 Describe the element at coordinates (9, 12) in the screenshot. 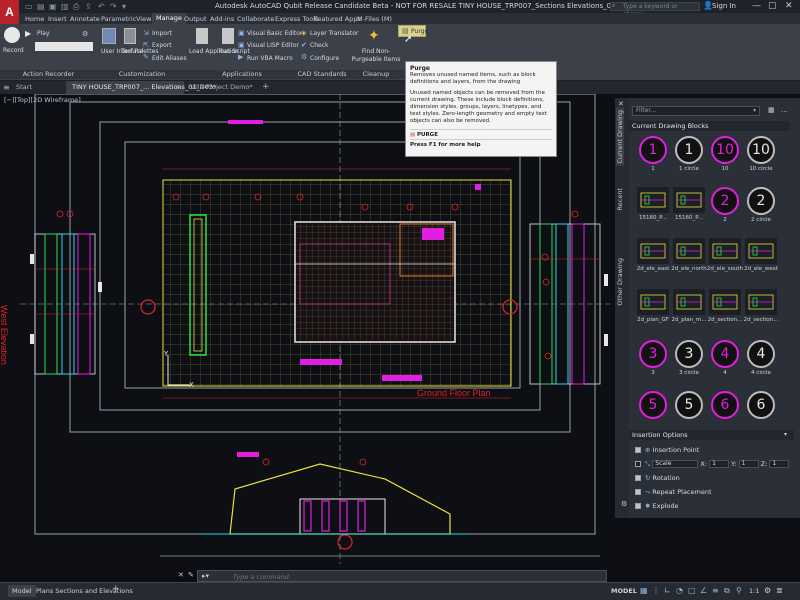

I see `application-menu-button: A` at that location.